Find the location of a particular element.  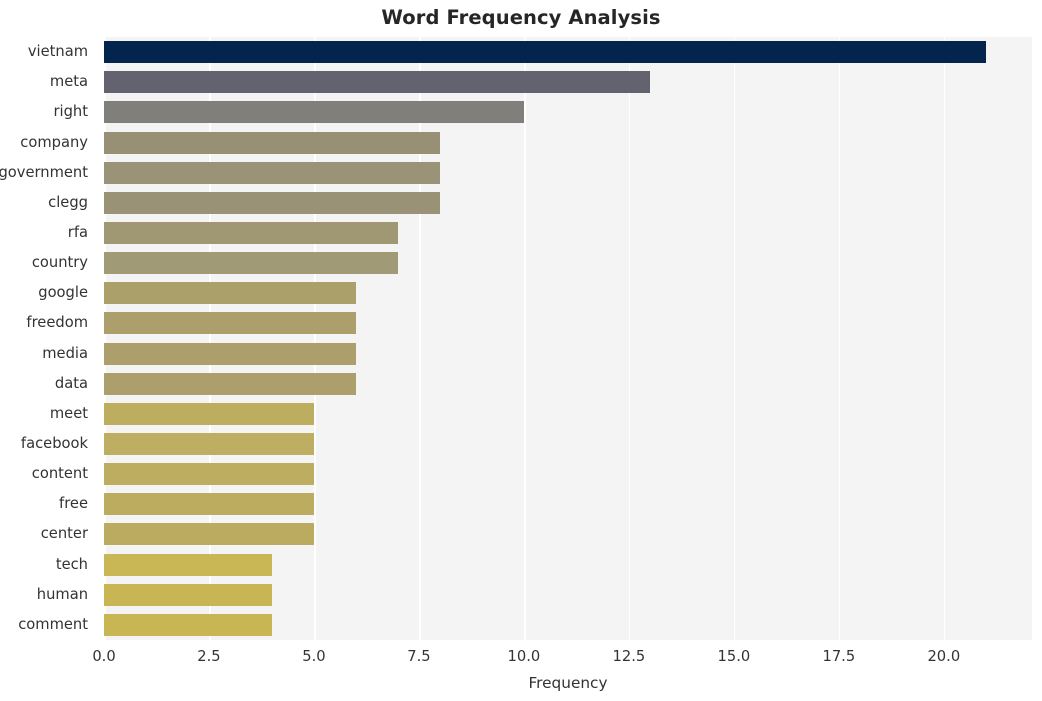

x-axis-tick-label: 5.0 is located at coordinates (314, 656).